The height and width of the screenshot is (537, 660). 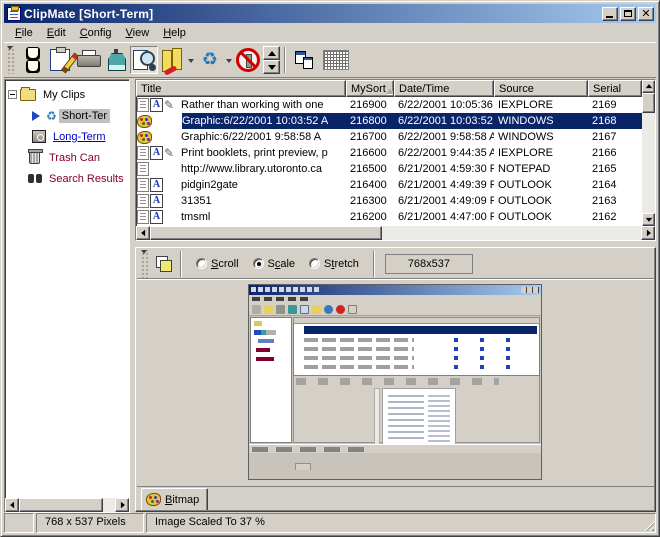 I want to click on clip-serial: 2163, so click(x=604, y=201).